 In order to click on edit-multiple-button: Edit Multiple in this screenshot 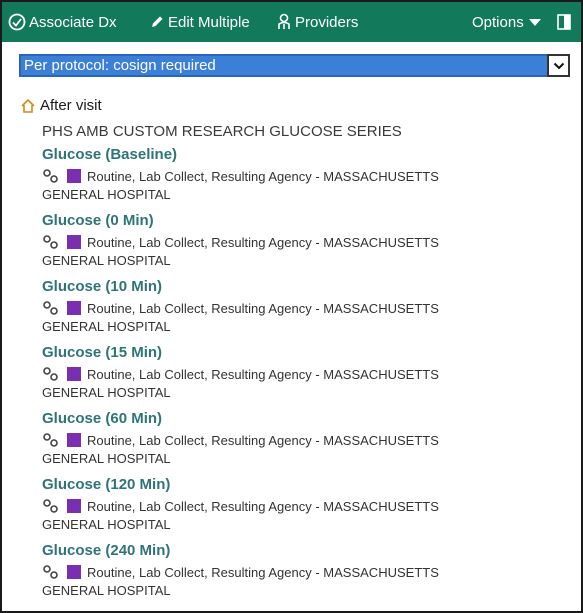, I will do `click(199, 22)`.